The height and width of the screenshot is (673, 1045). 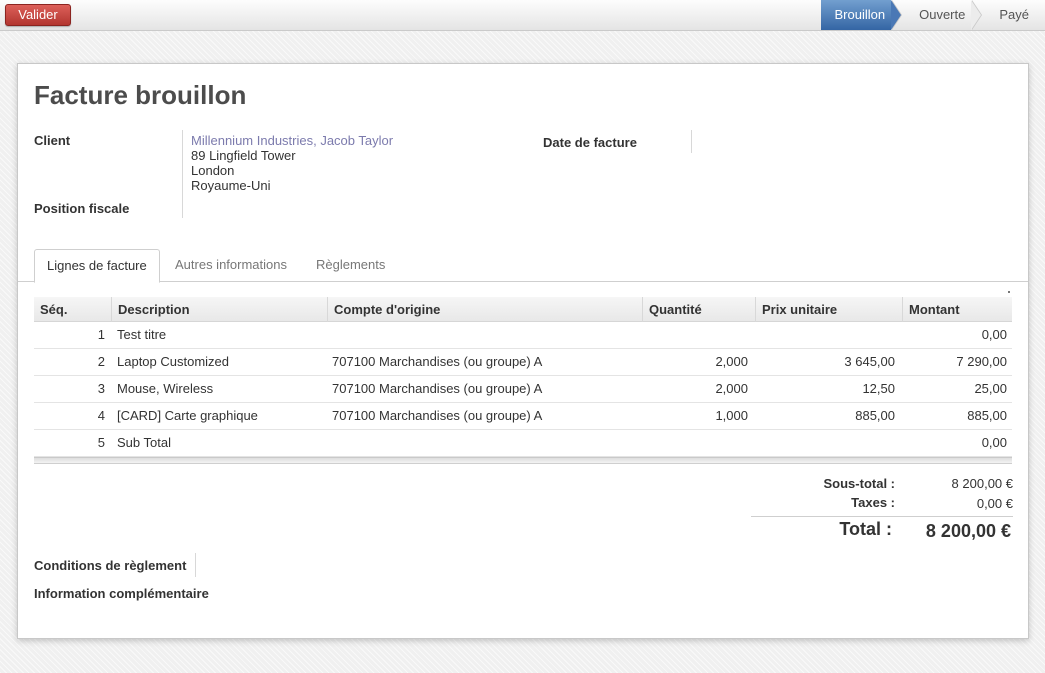 What do you see at coordinates (101, 415) in the screenshot?
I see `cell-seq: 4` at bounding box center [101, 415].